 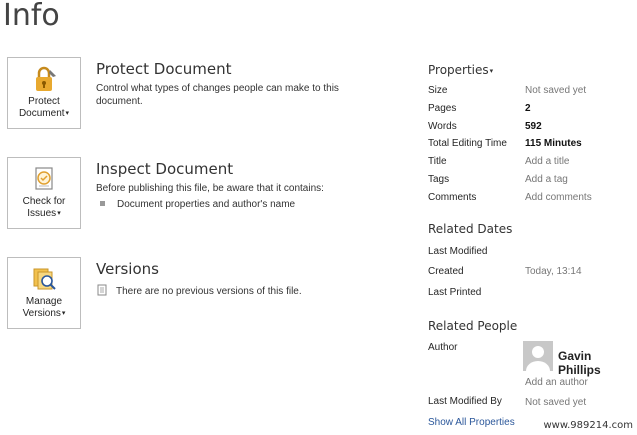 I want to click on manage-versions-icon, so click(x=44, y=279).